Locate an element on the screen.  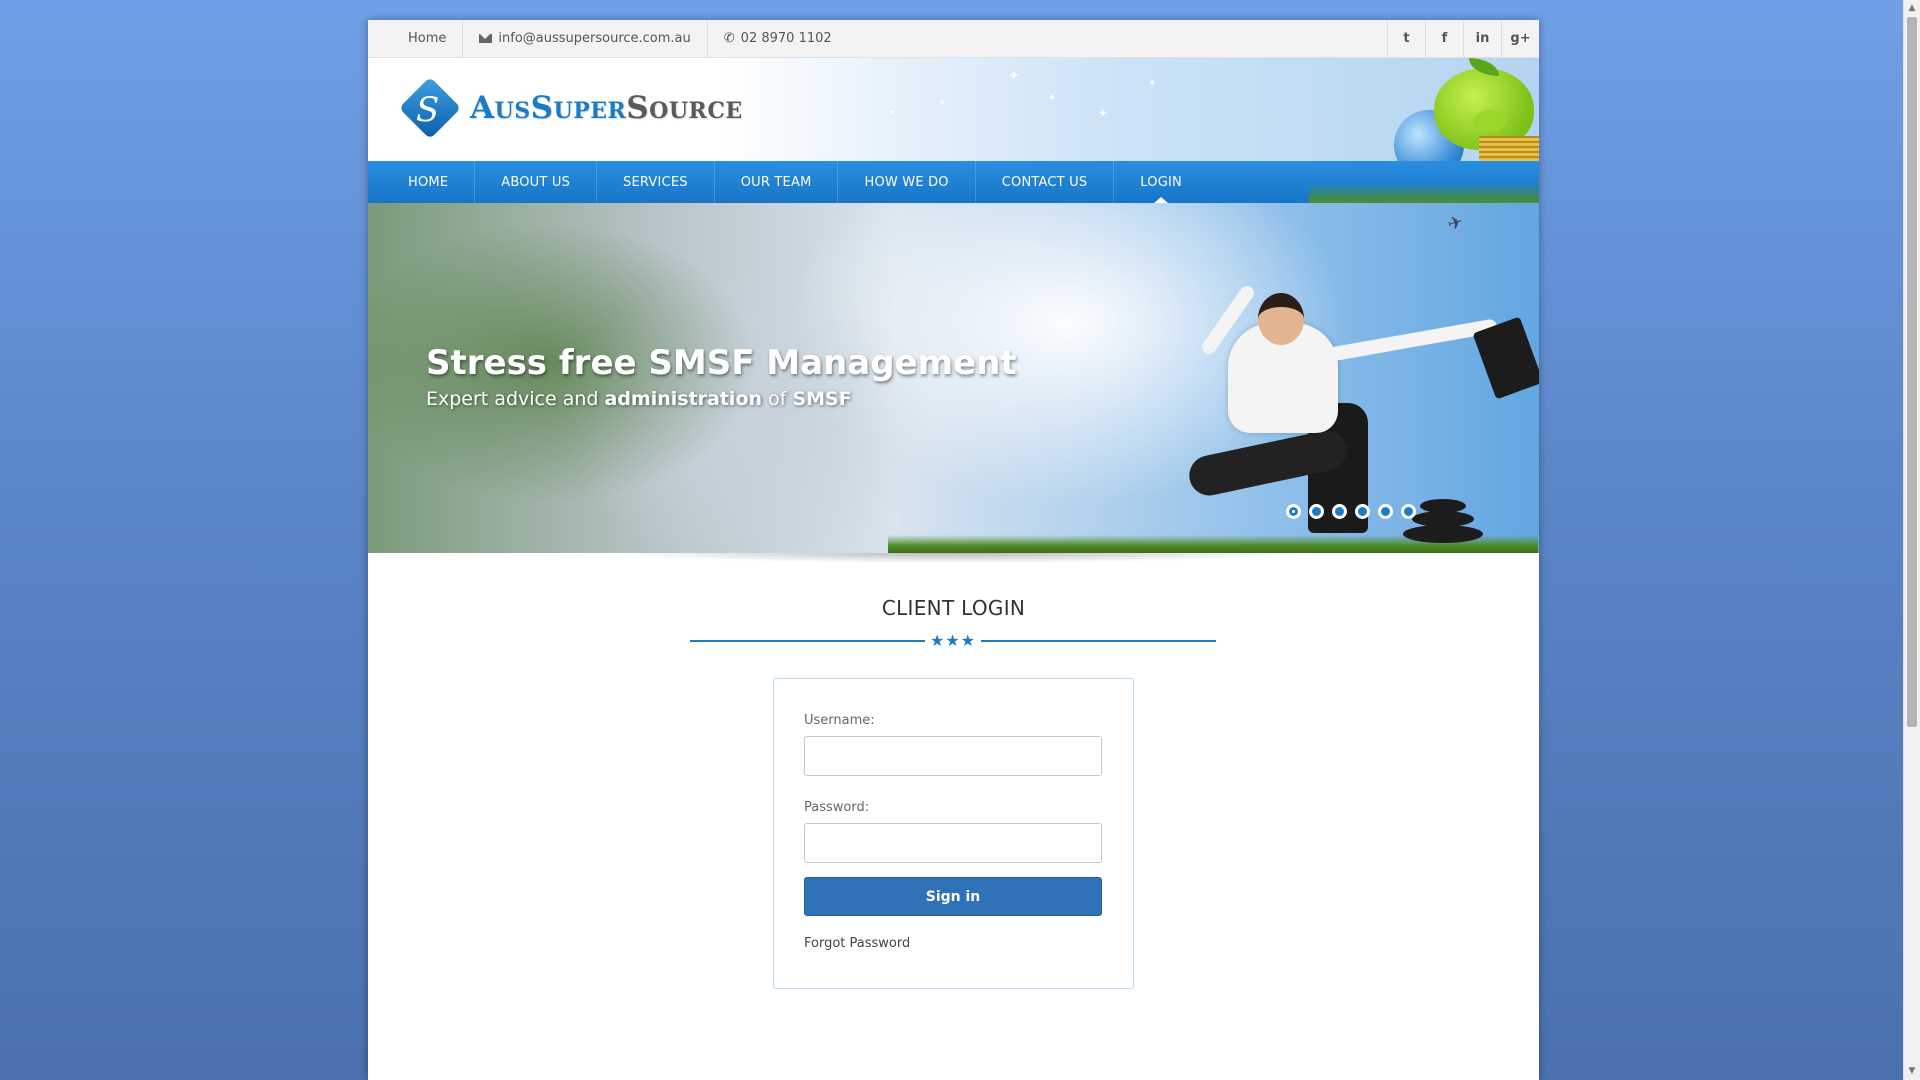
logo-wordmark: AusSuperSource is located at coordinates (606, 108).